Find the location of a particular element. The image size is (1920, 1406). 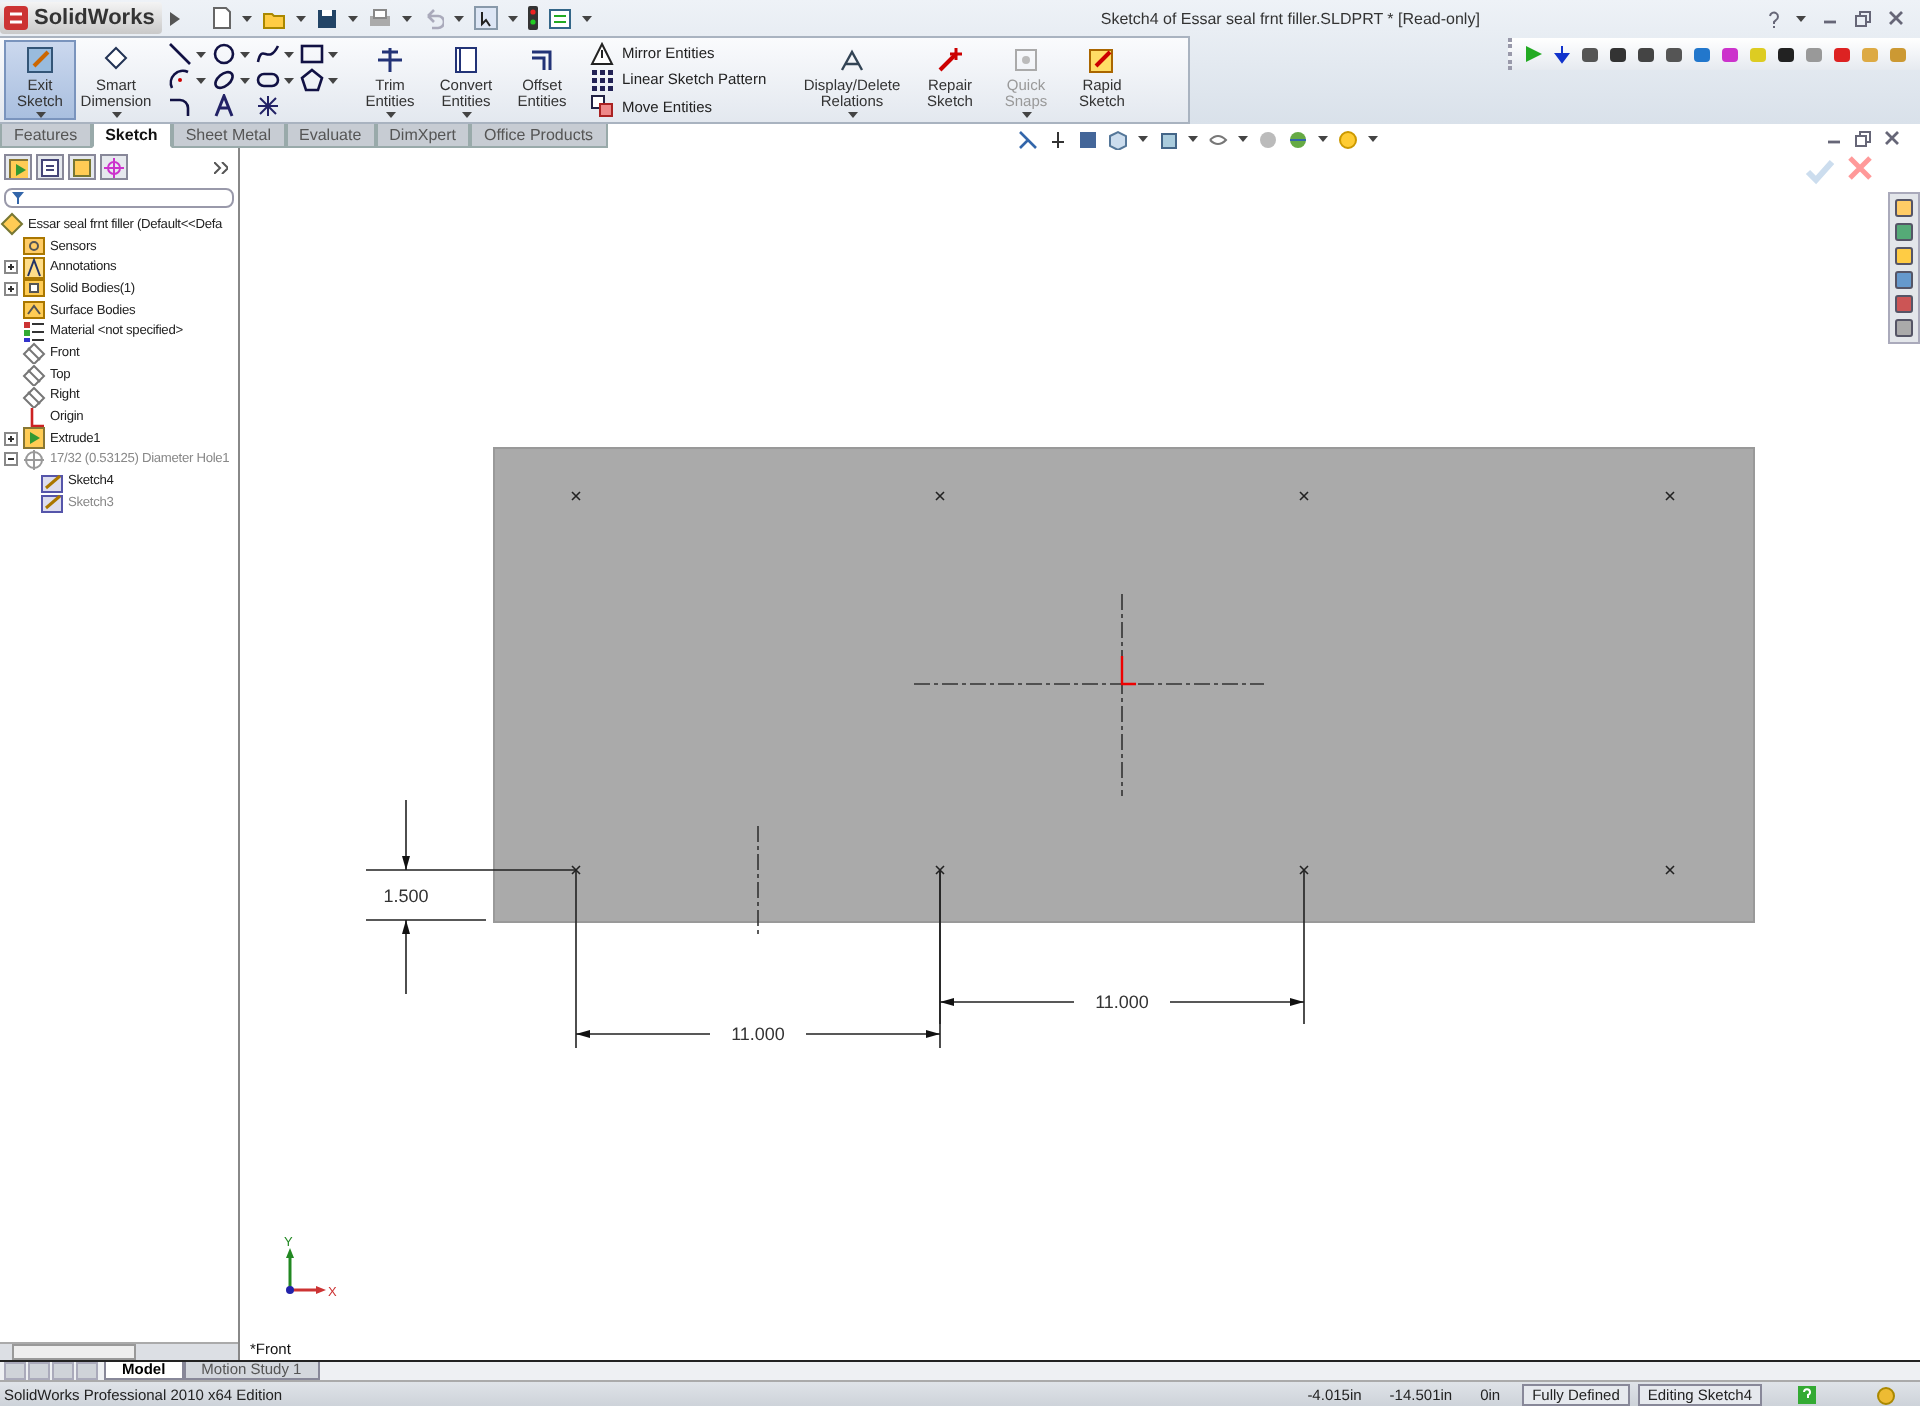

command-tab: Features is located at coordinates (46, 136).